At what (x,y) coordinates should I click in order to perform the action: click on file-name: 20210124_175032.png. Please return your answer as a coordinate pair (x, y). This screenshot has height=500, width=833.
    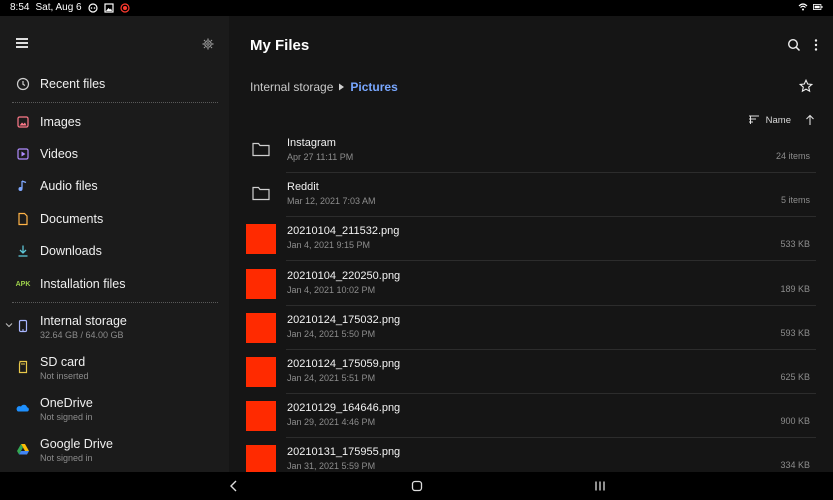
    Looking at the image, I should click on (344, 319).